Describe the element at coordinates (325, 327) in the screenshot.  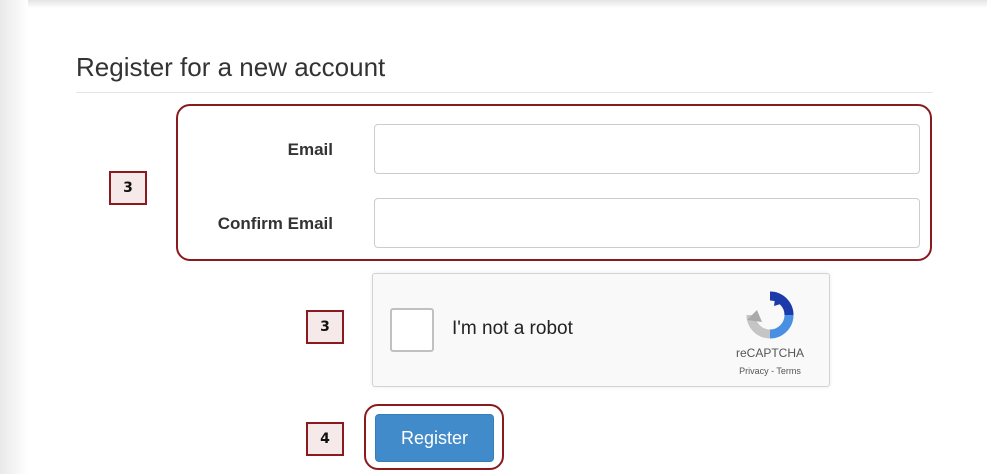
I see `step-badge-captcha: 3` at that location.